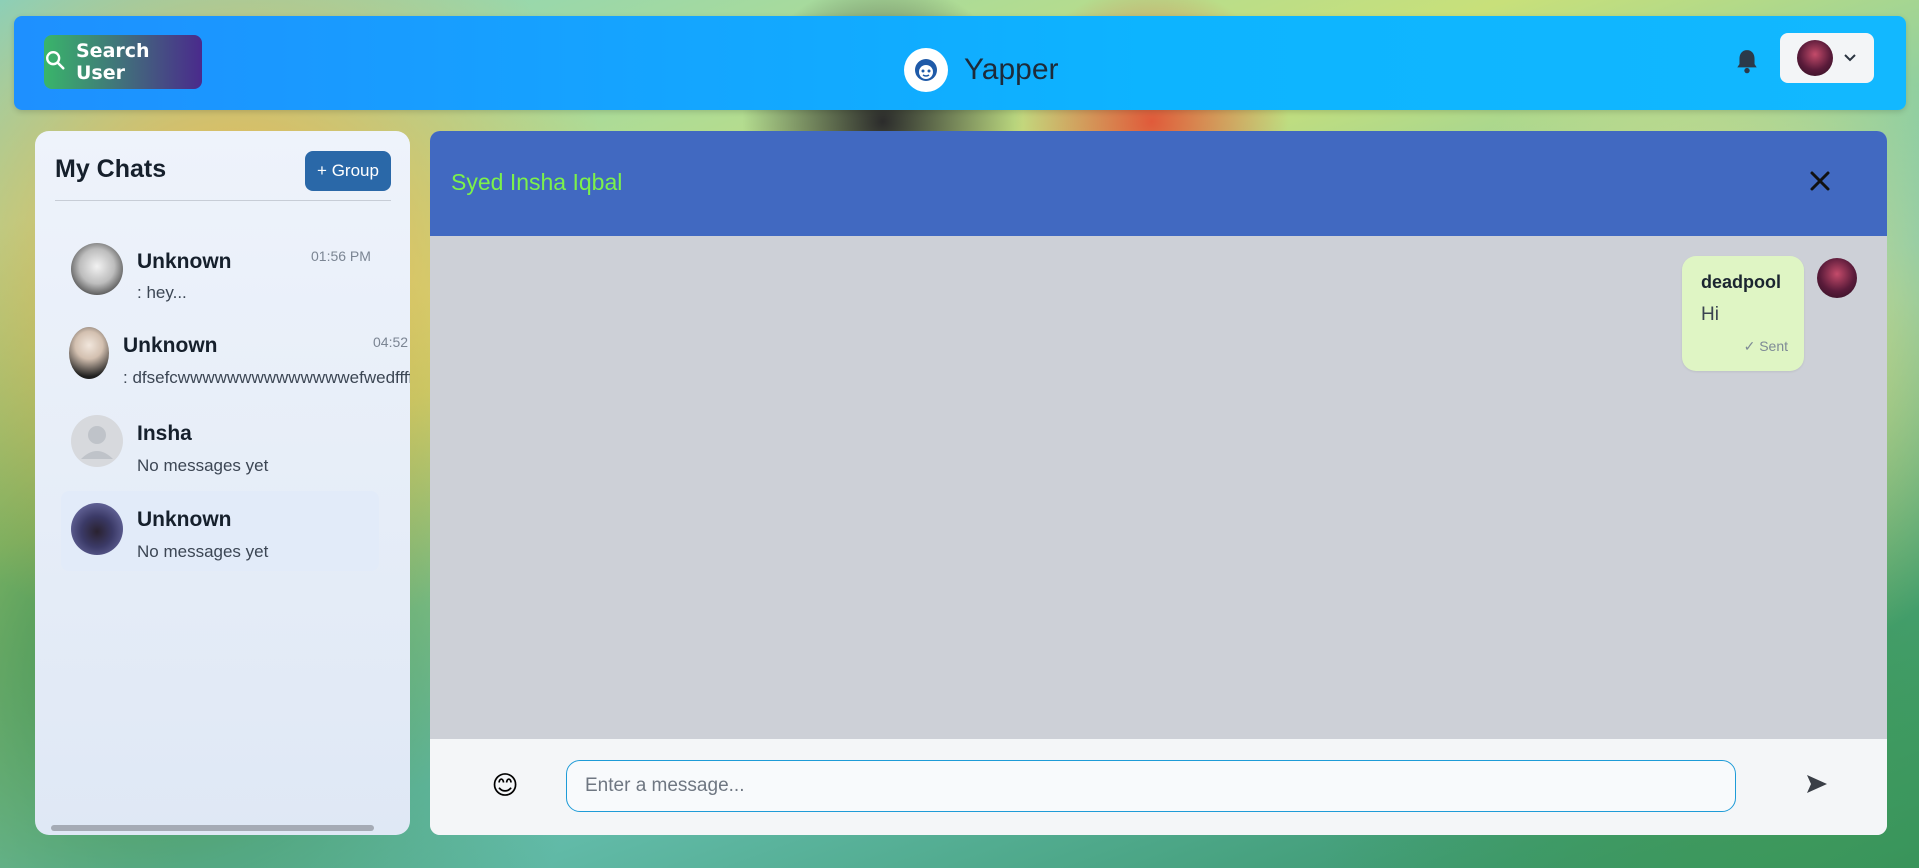 This screenshot has height=868, width=1919. What do you see at coordinates (1741, 282) in the screenshot?
I see `message-sender: deadpool` at bounding box center [1741, 282].